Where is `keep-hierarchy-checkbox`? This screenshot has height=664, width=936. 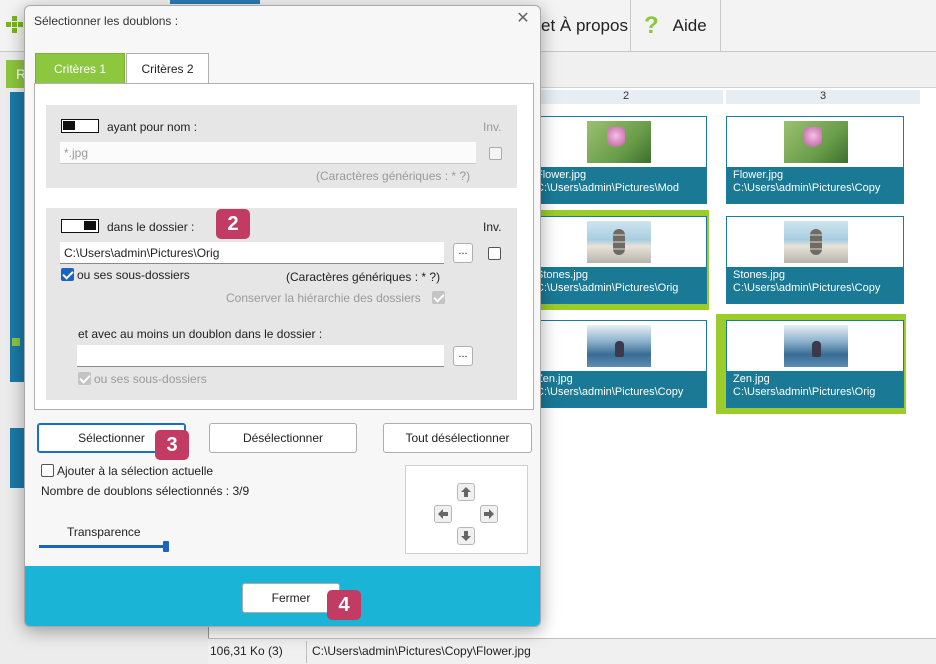 keep-hierarchy-checkbox is located at coordinates (438, 297).